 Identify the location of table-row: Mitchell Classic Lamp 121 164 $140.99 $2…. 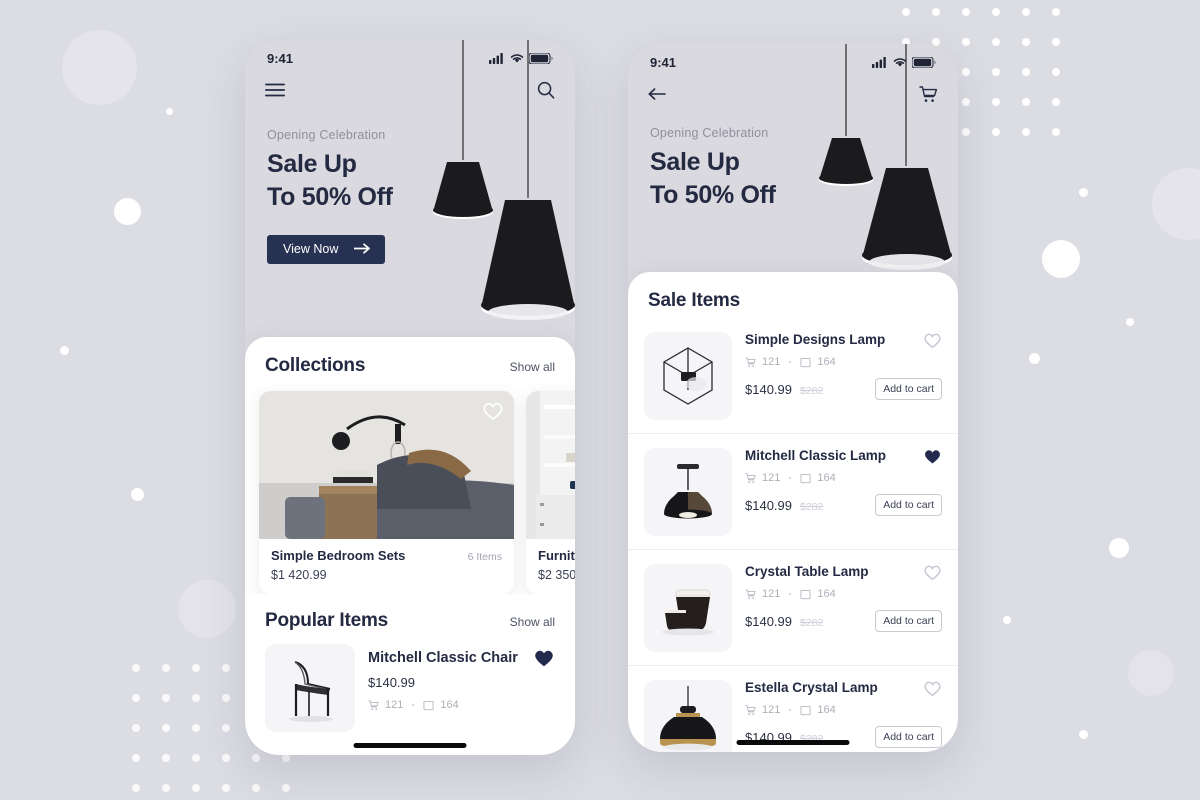
(793, 491).